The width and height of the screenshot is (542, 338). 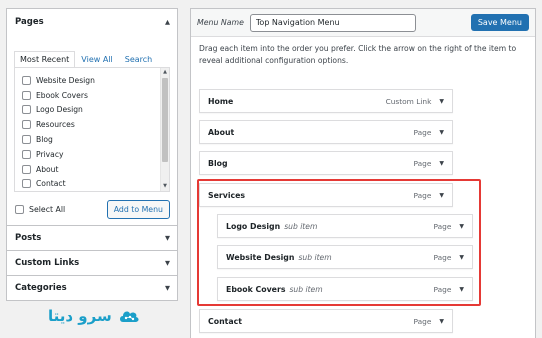 I want to click on tab-most-recent: Most Recent, so click(x=45, y=59).